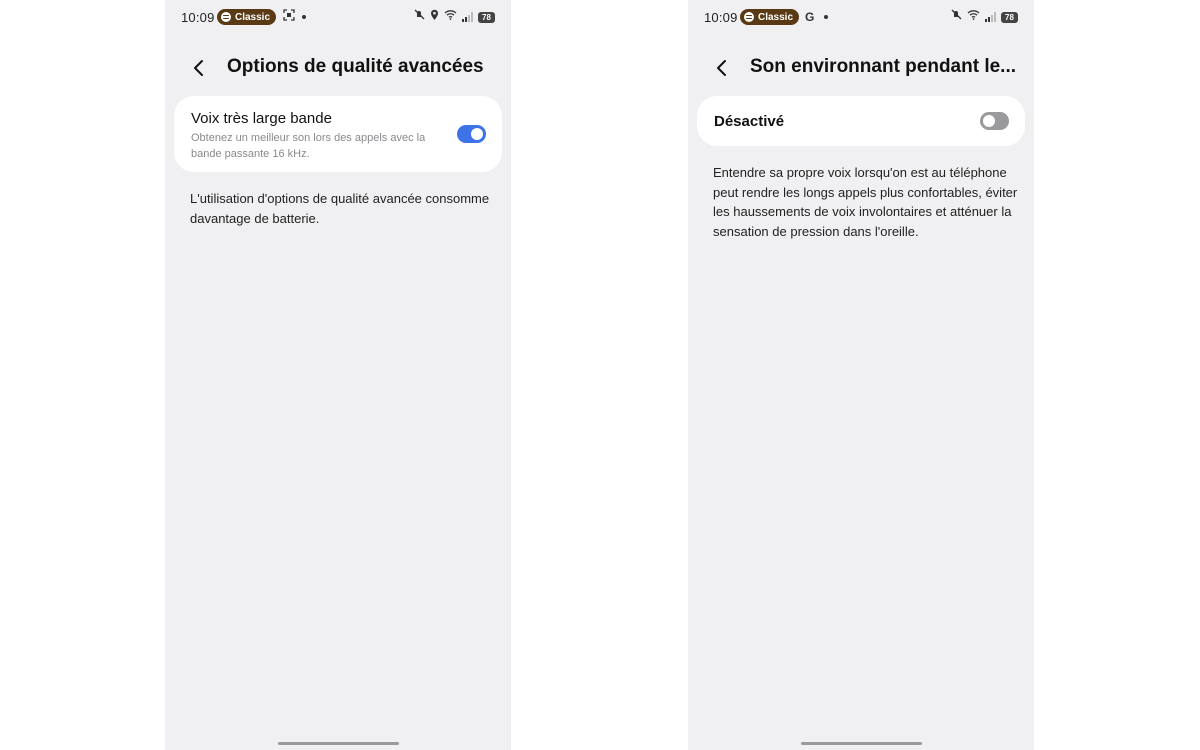 The image size is (1200, 750). I want to click on wideband-voice-toggle, so click(471, 134).